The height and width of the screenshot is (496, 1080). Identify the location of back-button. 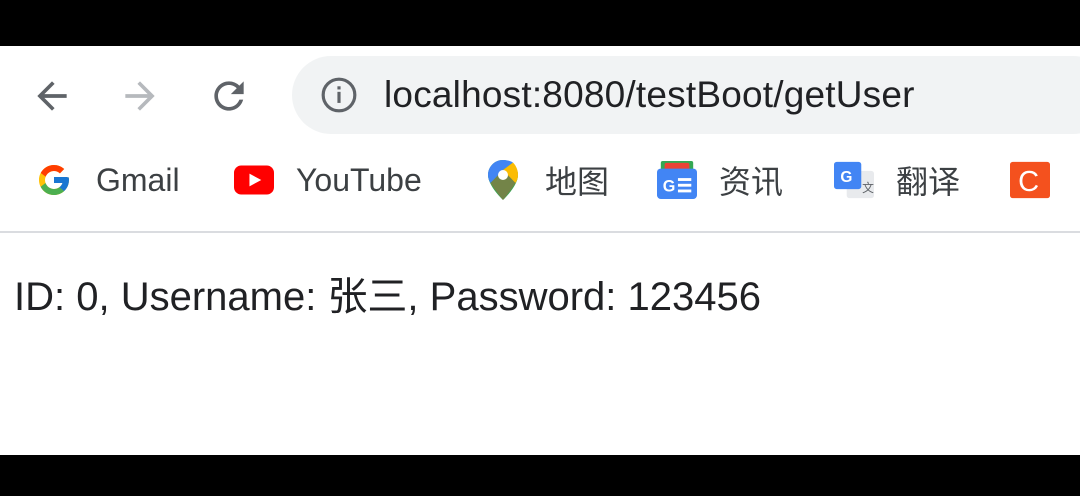
(52, 96).